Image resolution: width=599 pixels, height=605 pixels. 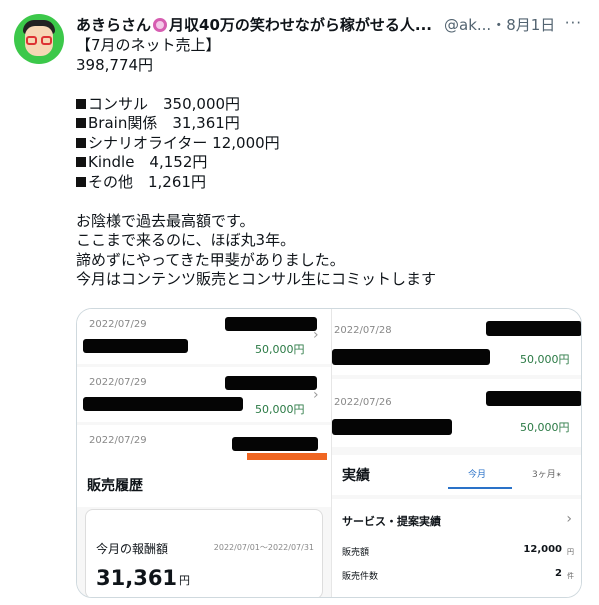 What do you see at coordinates (456, 548) in the screenshot?
I see `service-results: サービス・提案実績 › 販売額 12,000 円 販売件数 2 件` at bounding box center [456, 548].